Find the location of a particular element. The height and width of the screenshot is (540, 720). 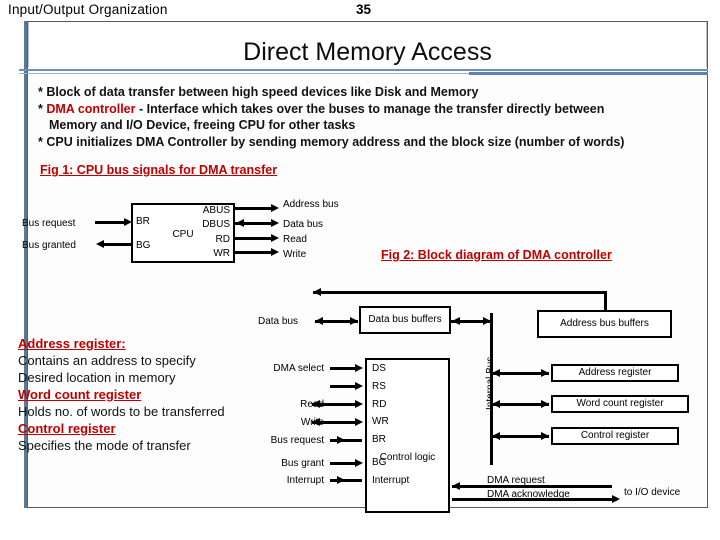

data-bus-buffers-box: Data bus buffers is located at coordinates (405, 320).